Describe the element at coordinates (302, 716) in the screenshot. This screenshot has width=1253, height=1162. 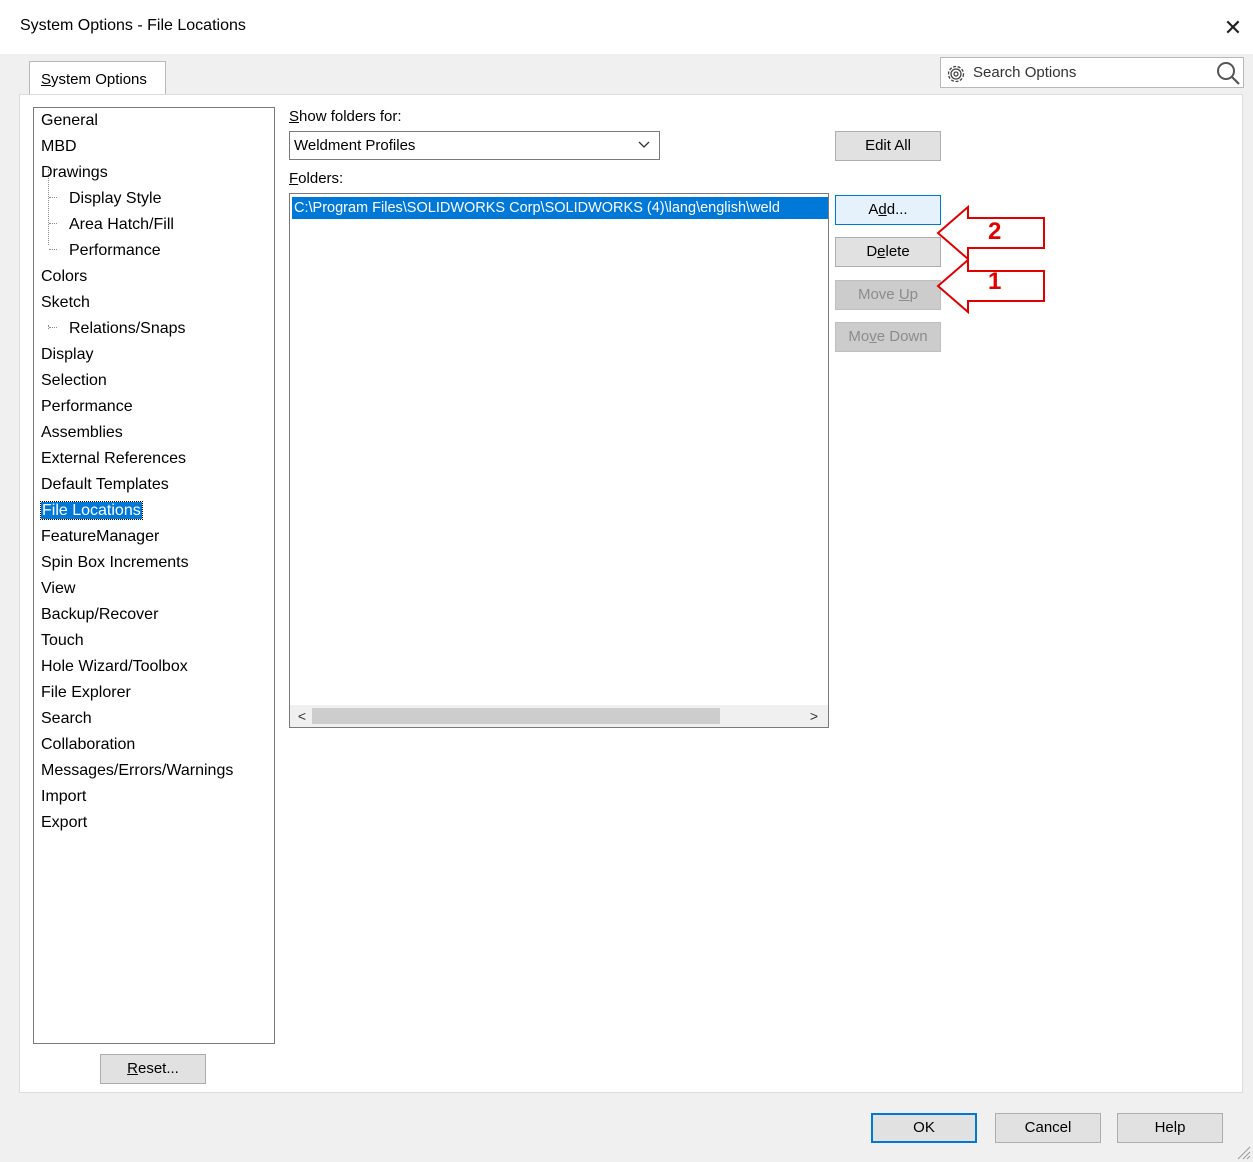
I see `scroll-left-icon: <` at that location.